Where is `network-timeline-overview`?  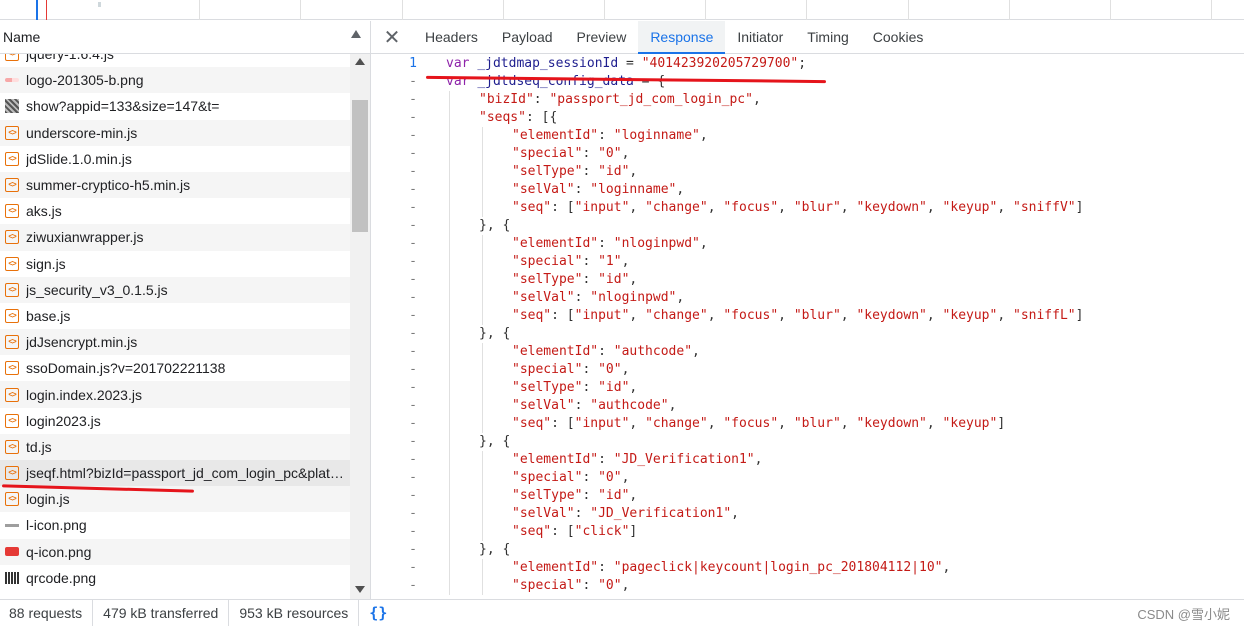 network-timeline-overview is located at coordinates (622, 10).